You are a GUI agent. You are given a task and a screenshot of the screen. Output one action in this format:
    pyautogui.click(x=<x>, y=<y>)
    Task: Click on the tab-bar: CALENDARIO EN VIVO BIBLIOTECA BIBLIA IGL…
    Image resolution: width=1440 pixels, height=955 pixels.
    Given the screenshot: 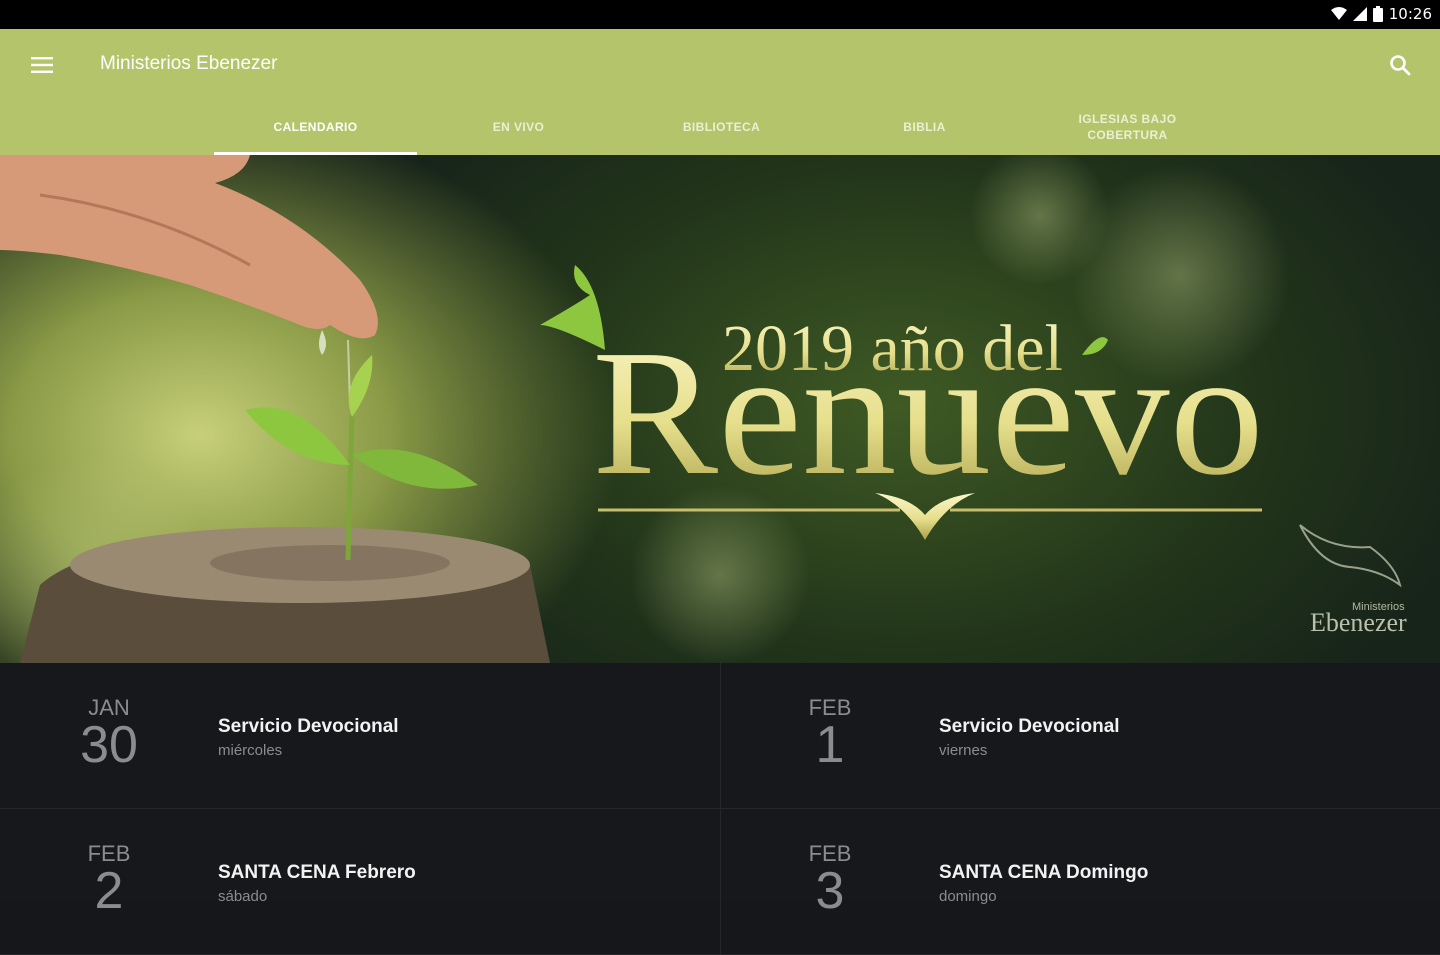 What is the action you would take?
    pyautogui.click(x=721, y=128)
    